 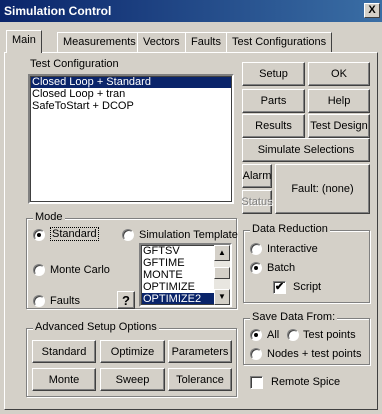 I want to click on tolerance-label: Tolerance, so click(x=200, y=379).